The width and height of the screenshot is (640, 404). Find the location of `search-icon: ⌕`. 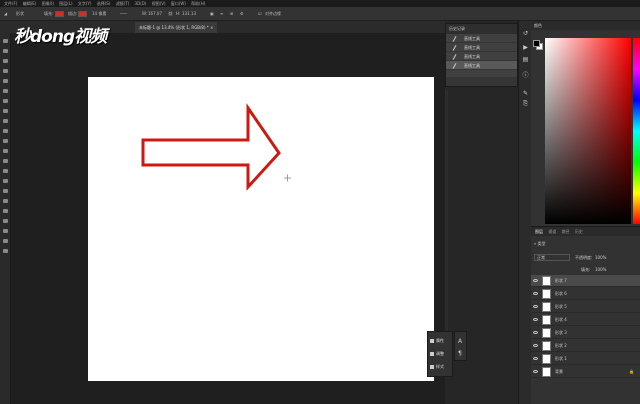

search-icon: ⌕ is located at coordinates (535, 243).